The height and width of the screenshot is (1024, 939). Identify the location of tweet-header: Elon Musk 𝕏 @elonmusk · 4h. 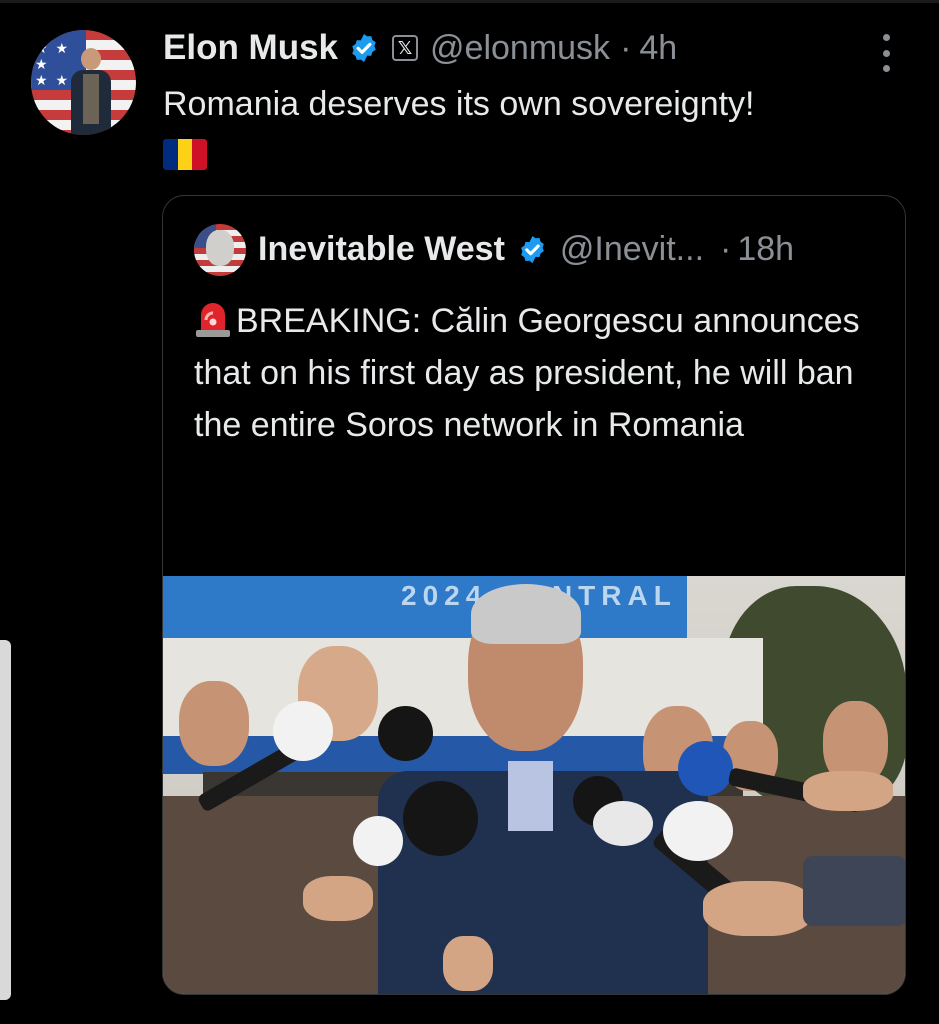
(420, 48).